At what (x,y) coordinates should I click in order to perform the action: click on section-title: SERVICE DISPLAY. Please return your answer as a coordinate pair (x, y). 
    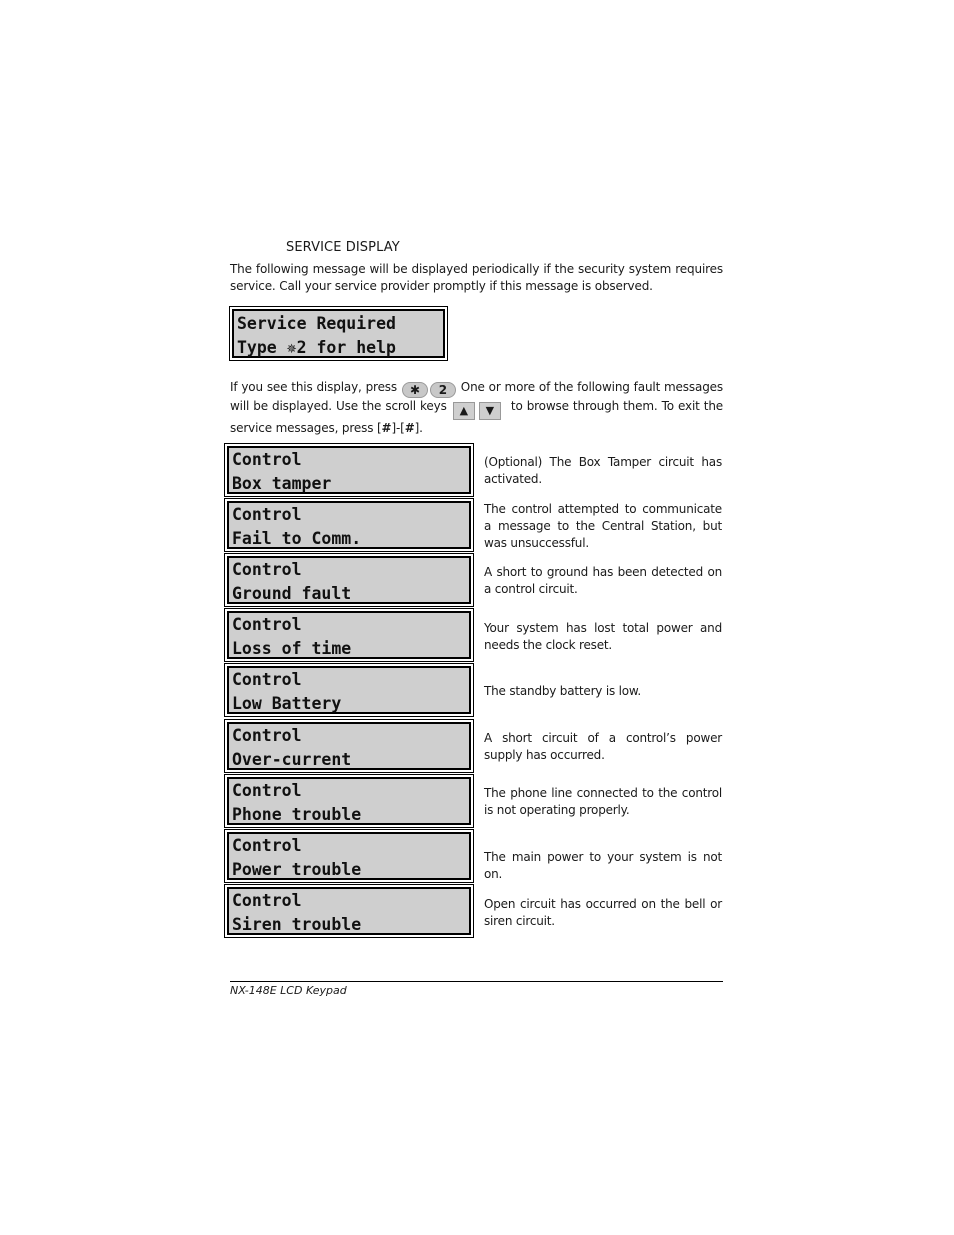
    Looking at the image, I should click on (343, 247).